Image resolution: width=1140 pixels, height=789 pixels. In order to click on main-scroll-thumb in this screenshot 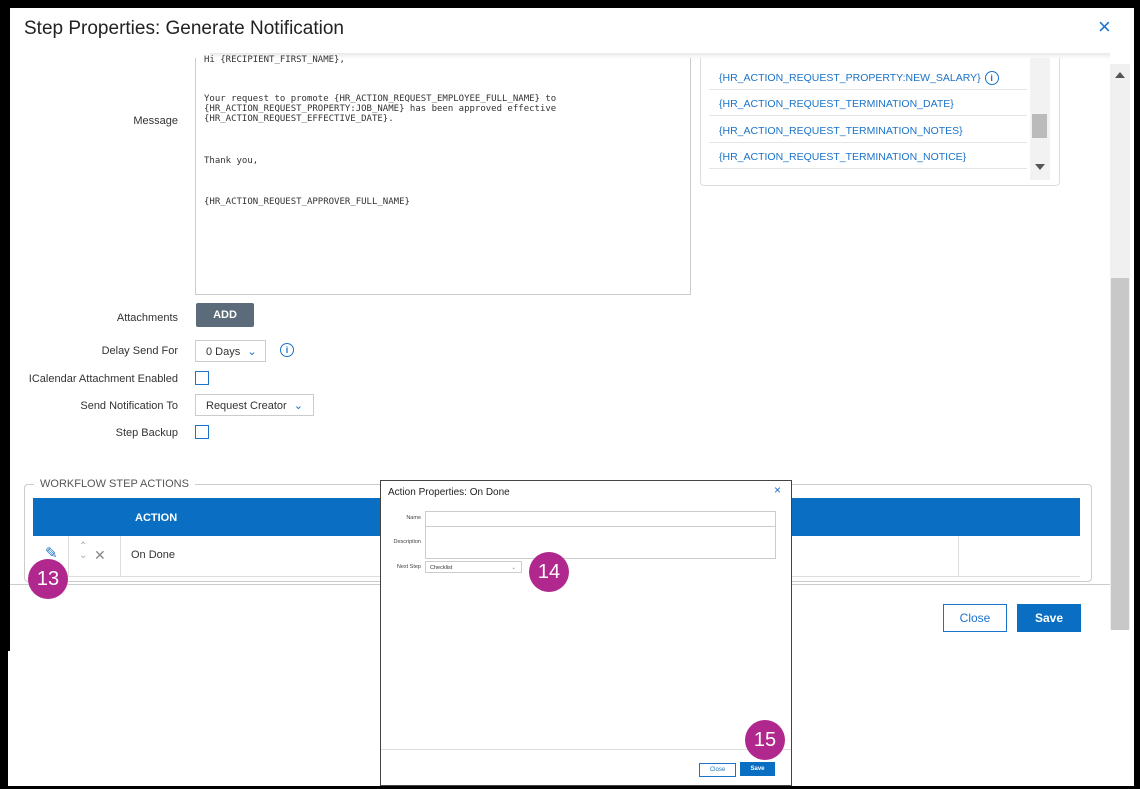, I will do `click(1120, 454)`.